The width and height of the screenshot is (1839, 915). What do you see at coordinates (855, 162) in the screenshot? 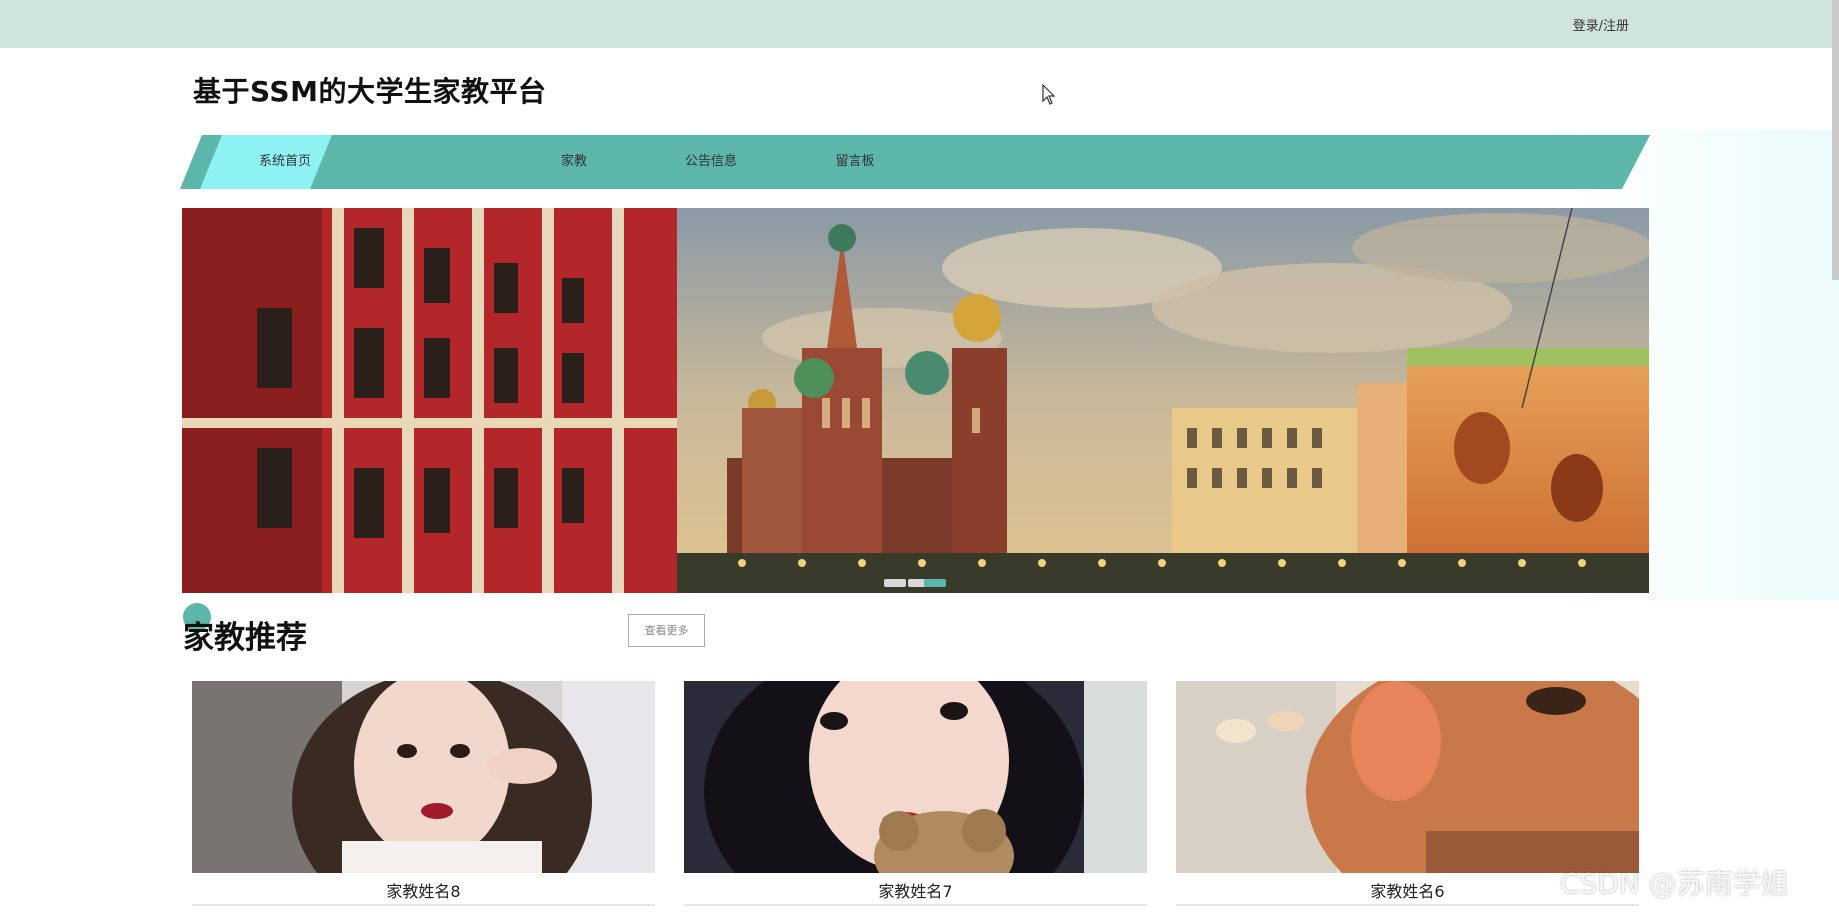
I see `nav-item-message-board: 留言板` at bounding box center [855, 162].